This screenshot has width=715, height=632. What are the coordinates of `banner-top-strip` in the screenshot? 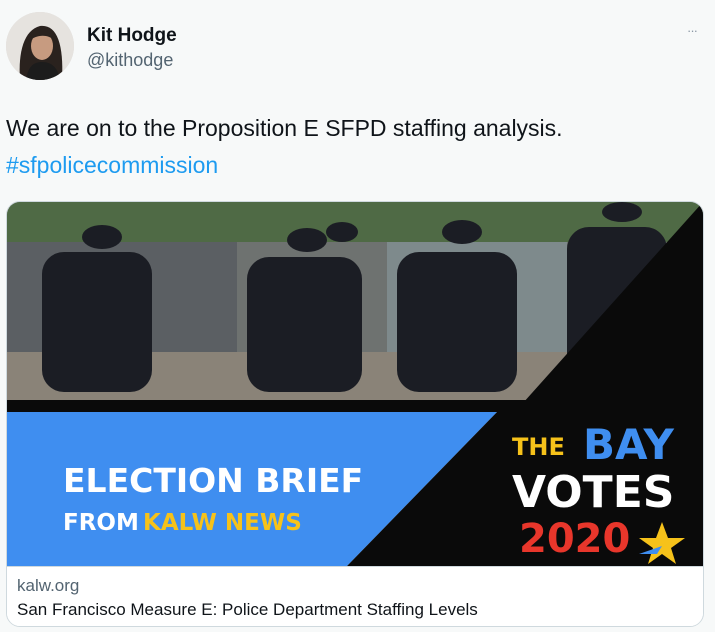 It's located at (355, 406).